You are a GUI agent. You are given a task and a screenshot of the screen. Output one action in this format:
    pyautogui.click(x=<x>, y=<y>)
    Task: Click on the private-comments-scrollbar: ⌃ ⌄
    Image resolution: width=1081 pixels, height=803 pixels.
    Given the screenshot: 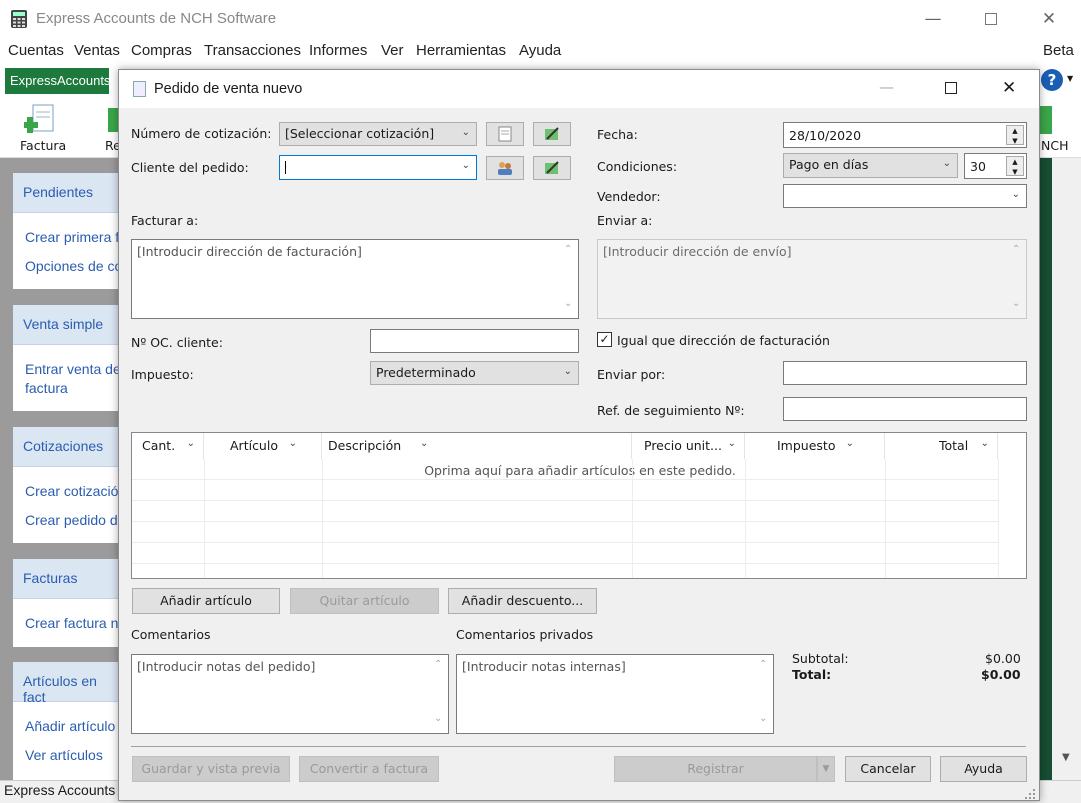 What is the action you would take?
    pyautogui.click(x=764, y=694)
    